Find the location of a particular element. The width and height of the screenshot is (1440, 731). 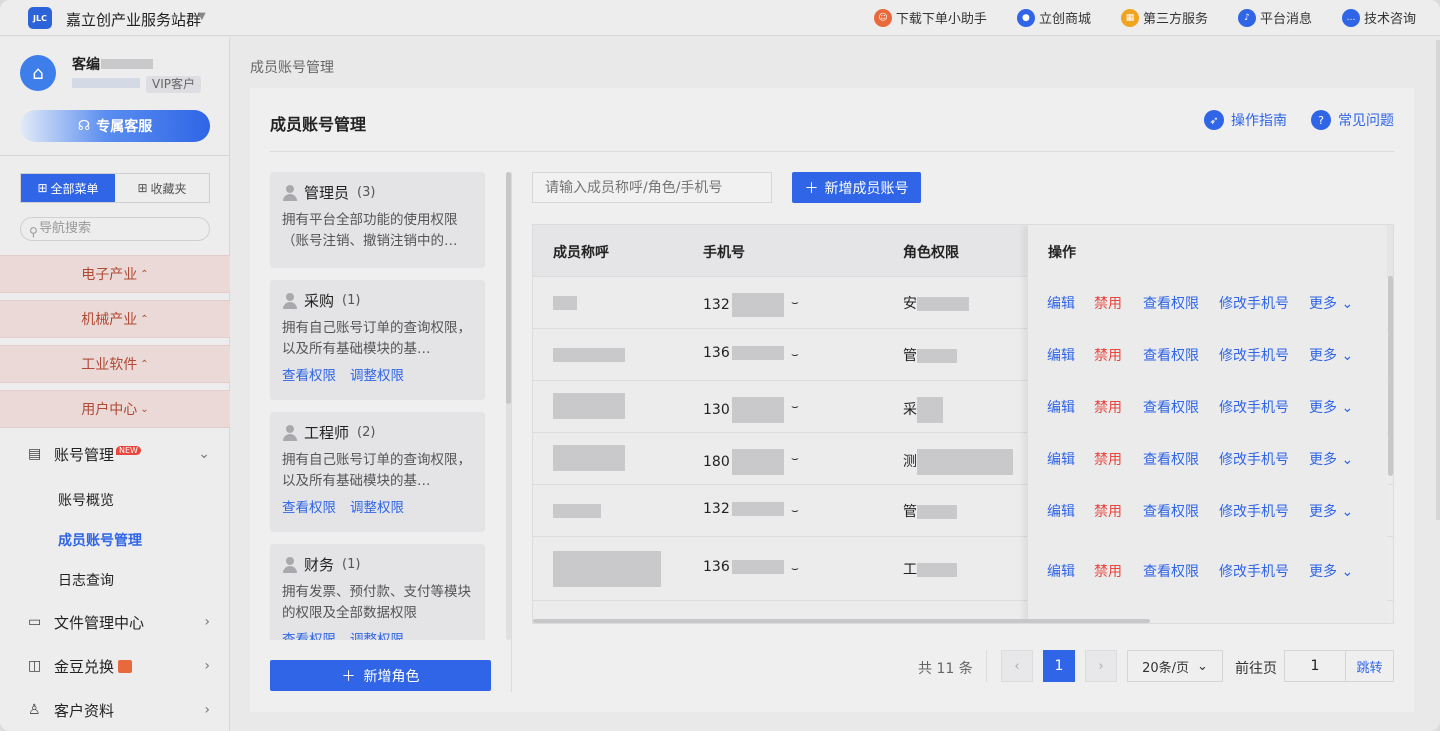

service-label: 专属客服 is located at coordinates (124, 127).